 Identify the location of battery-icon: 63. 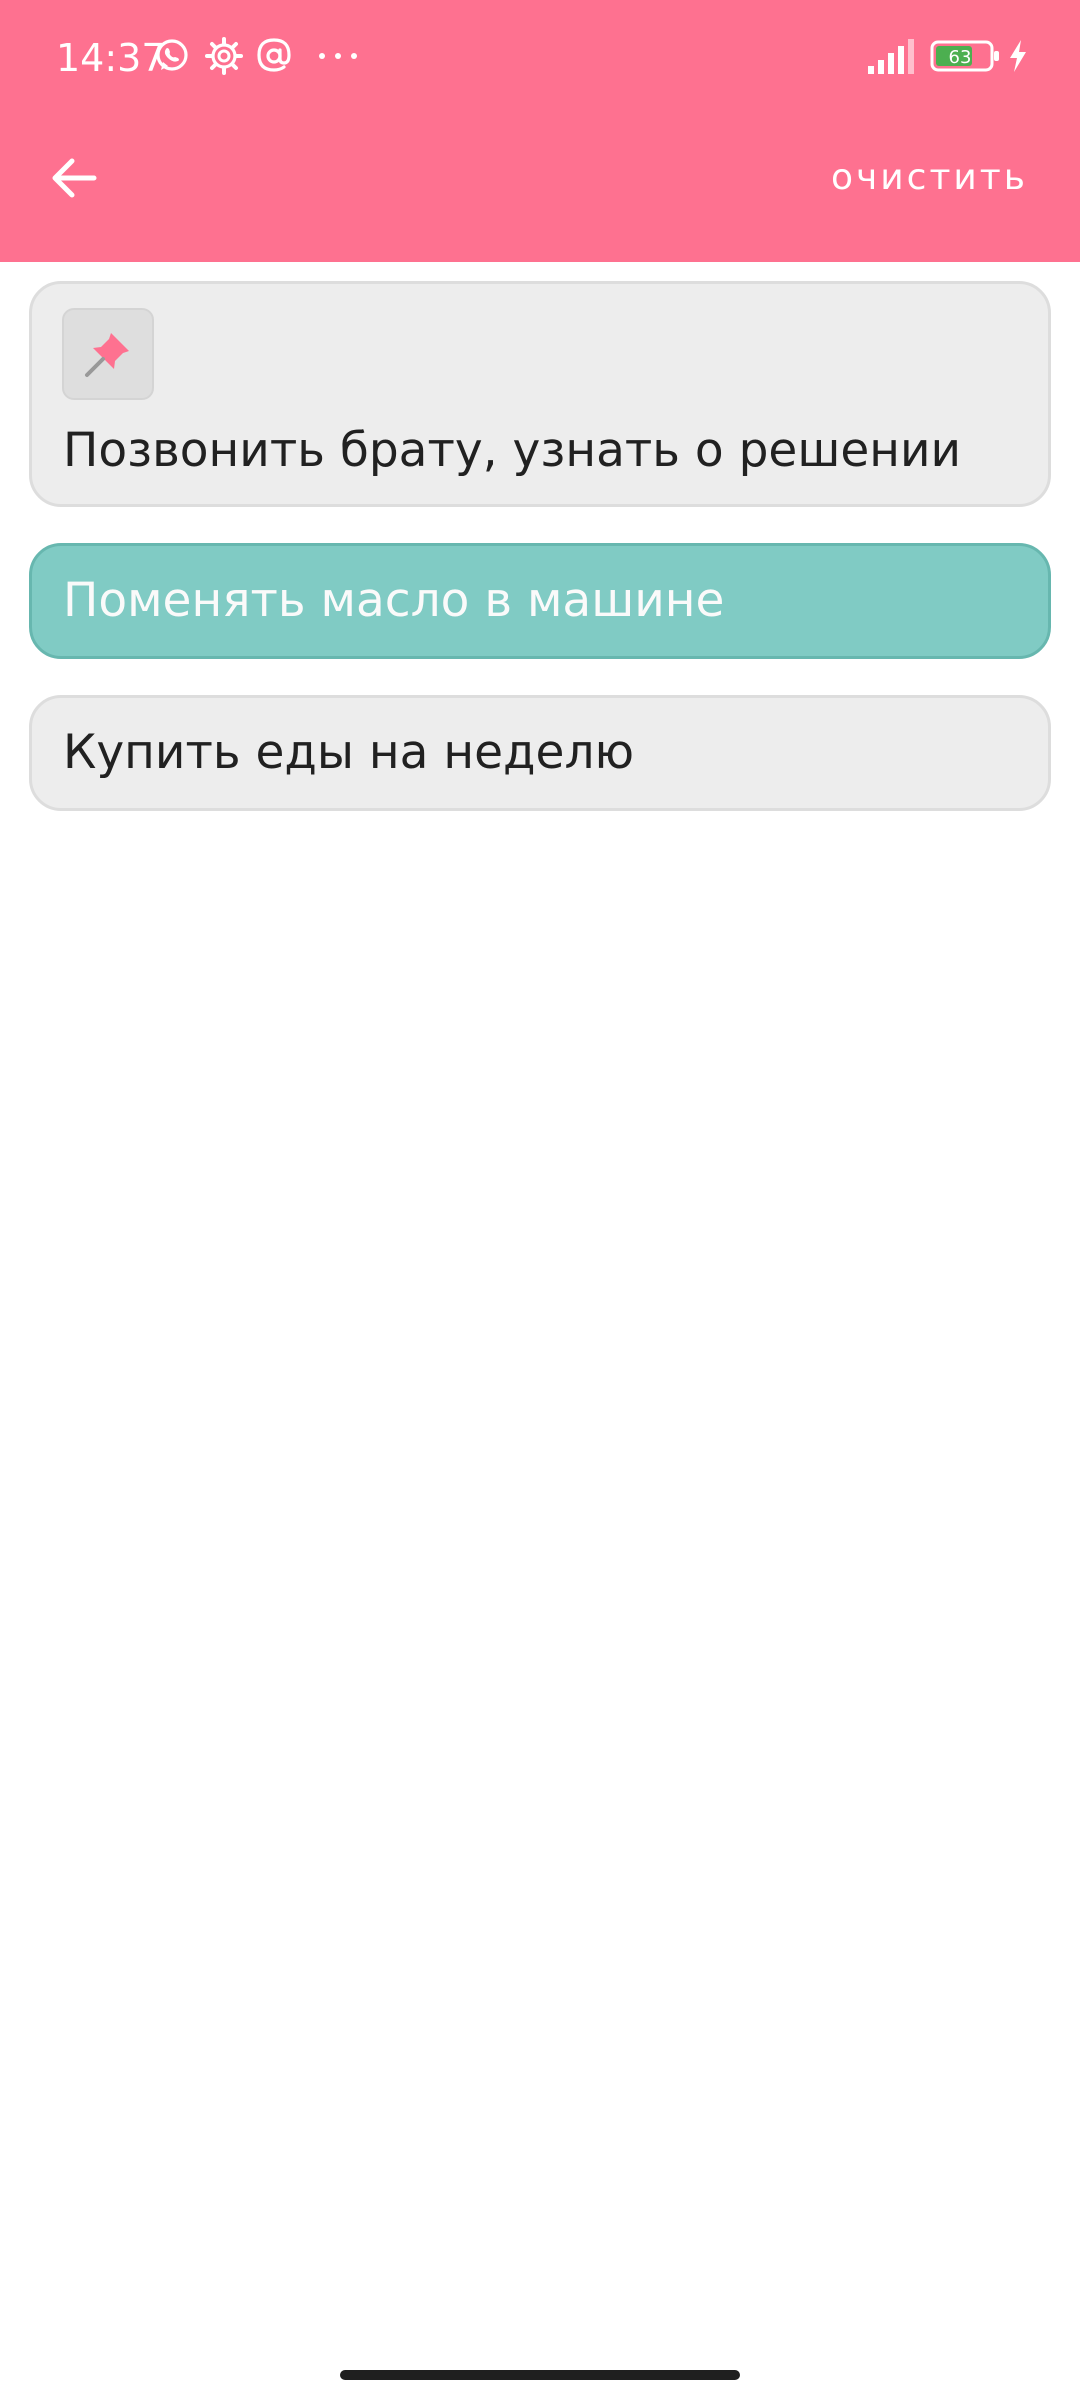
(966, 56).